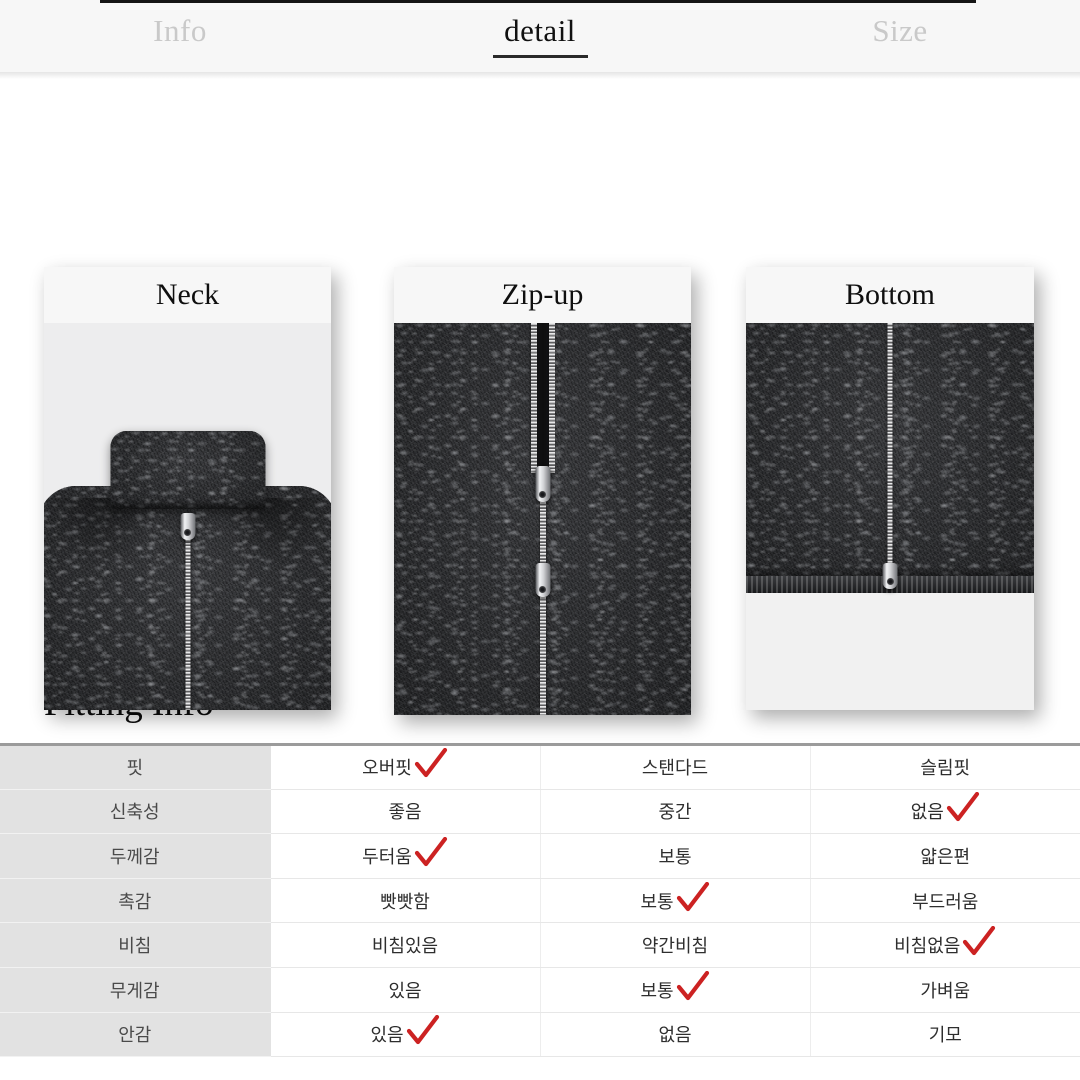 Image resolution: width=1080 pixels, height=1080 pixels. I want to click on bottom-zipper-pull, so click(890, 576).